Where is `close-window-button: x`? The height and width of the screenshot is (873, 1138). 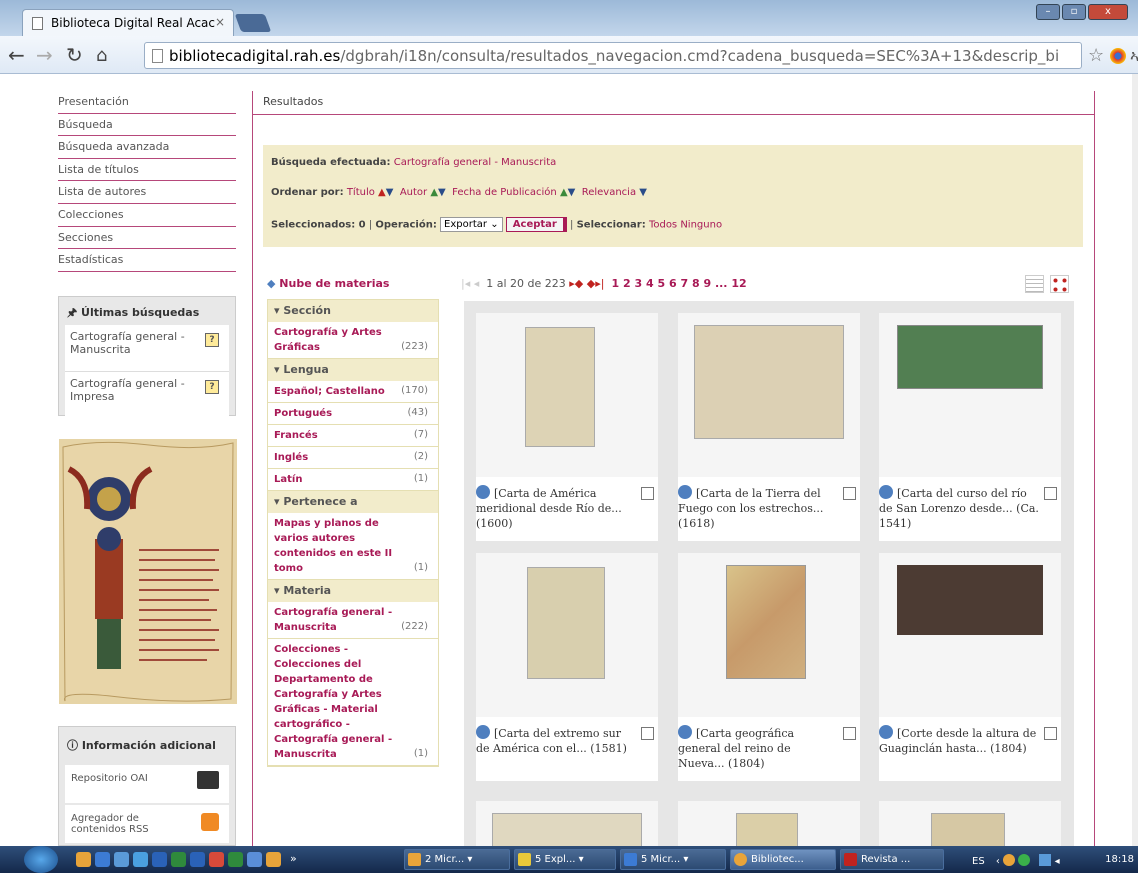
close-window-button: x is located at coordinates (1108, 12).